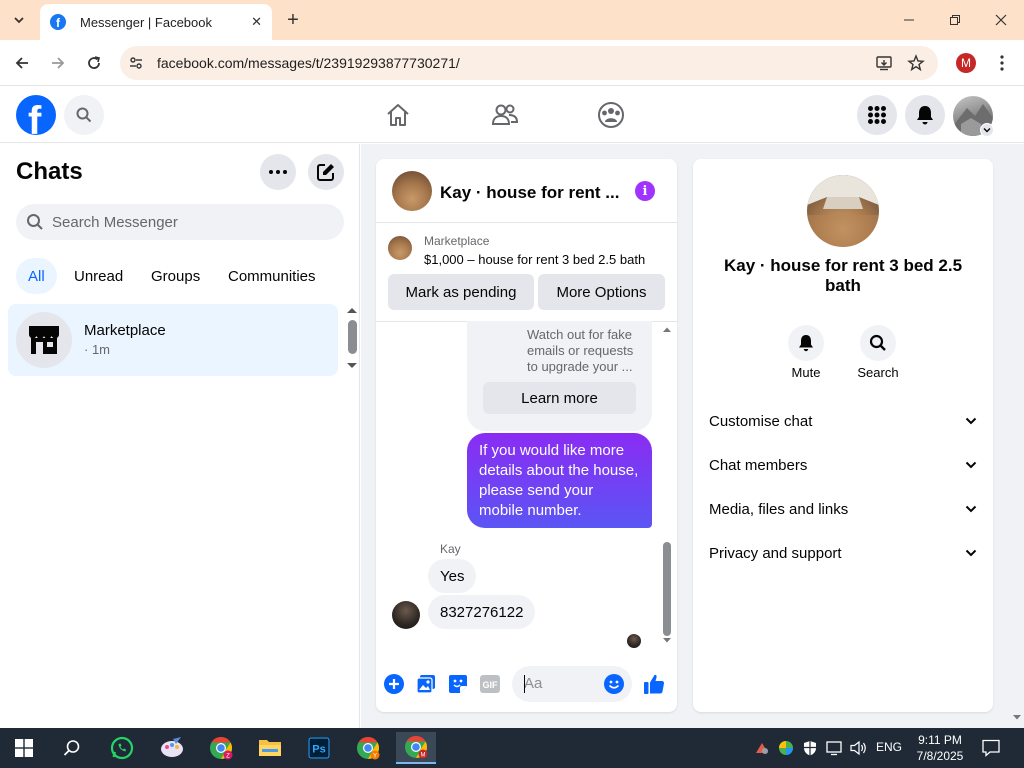 This screenshot has width=1024, height=768. Describe the element at coordinates (562, 683) in the screenshot. I see `message-text-field` at that location.